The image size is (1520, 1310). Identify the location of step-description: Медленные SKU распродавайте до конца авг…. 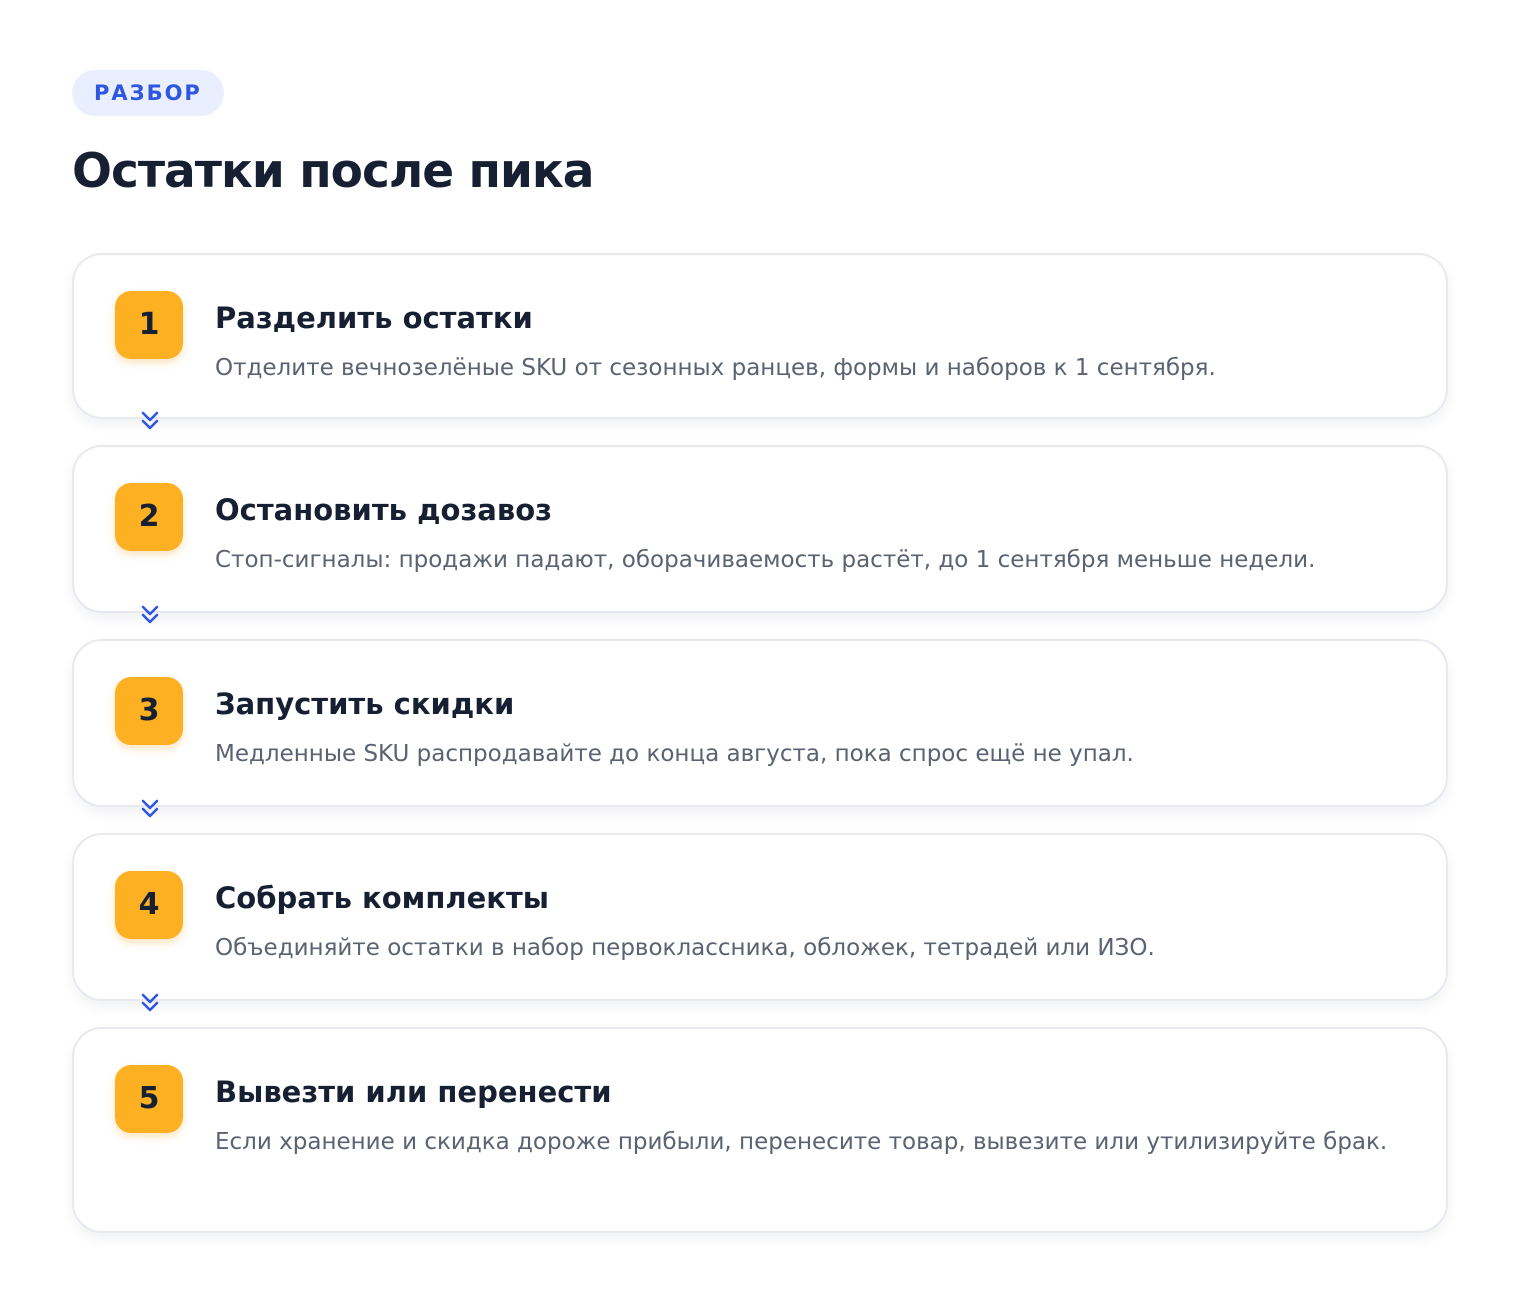
(674, 754).